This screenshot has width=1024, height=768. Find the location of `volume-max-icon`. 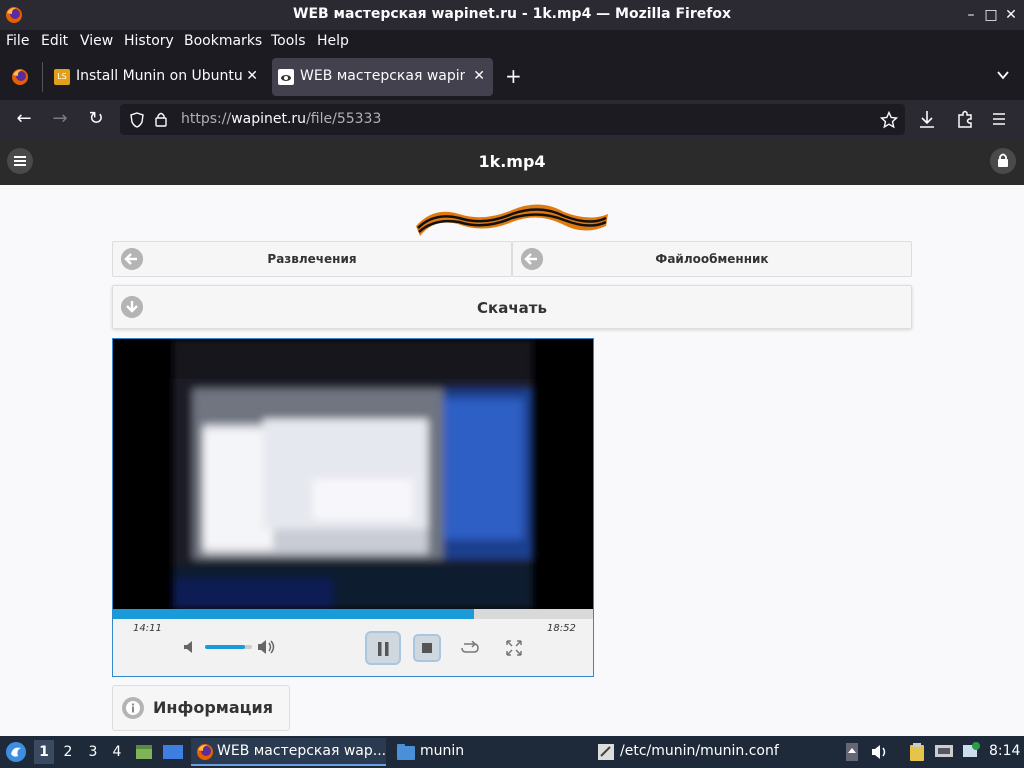

volume-max-icon is located at coordinates (267, 647).